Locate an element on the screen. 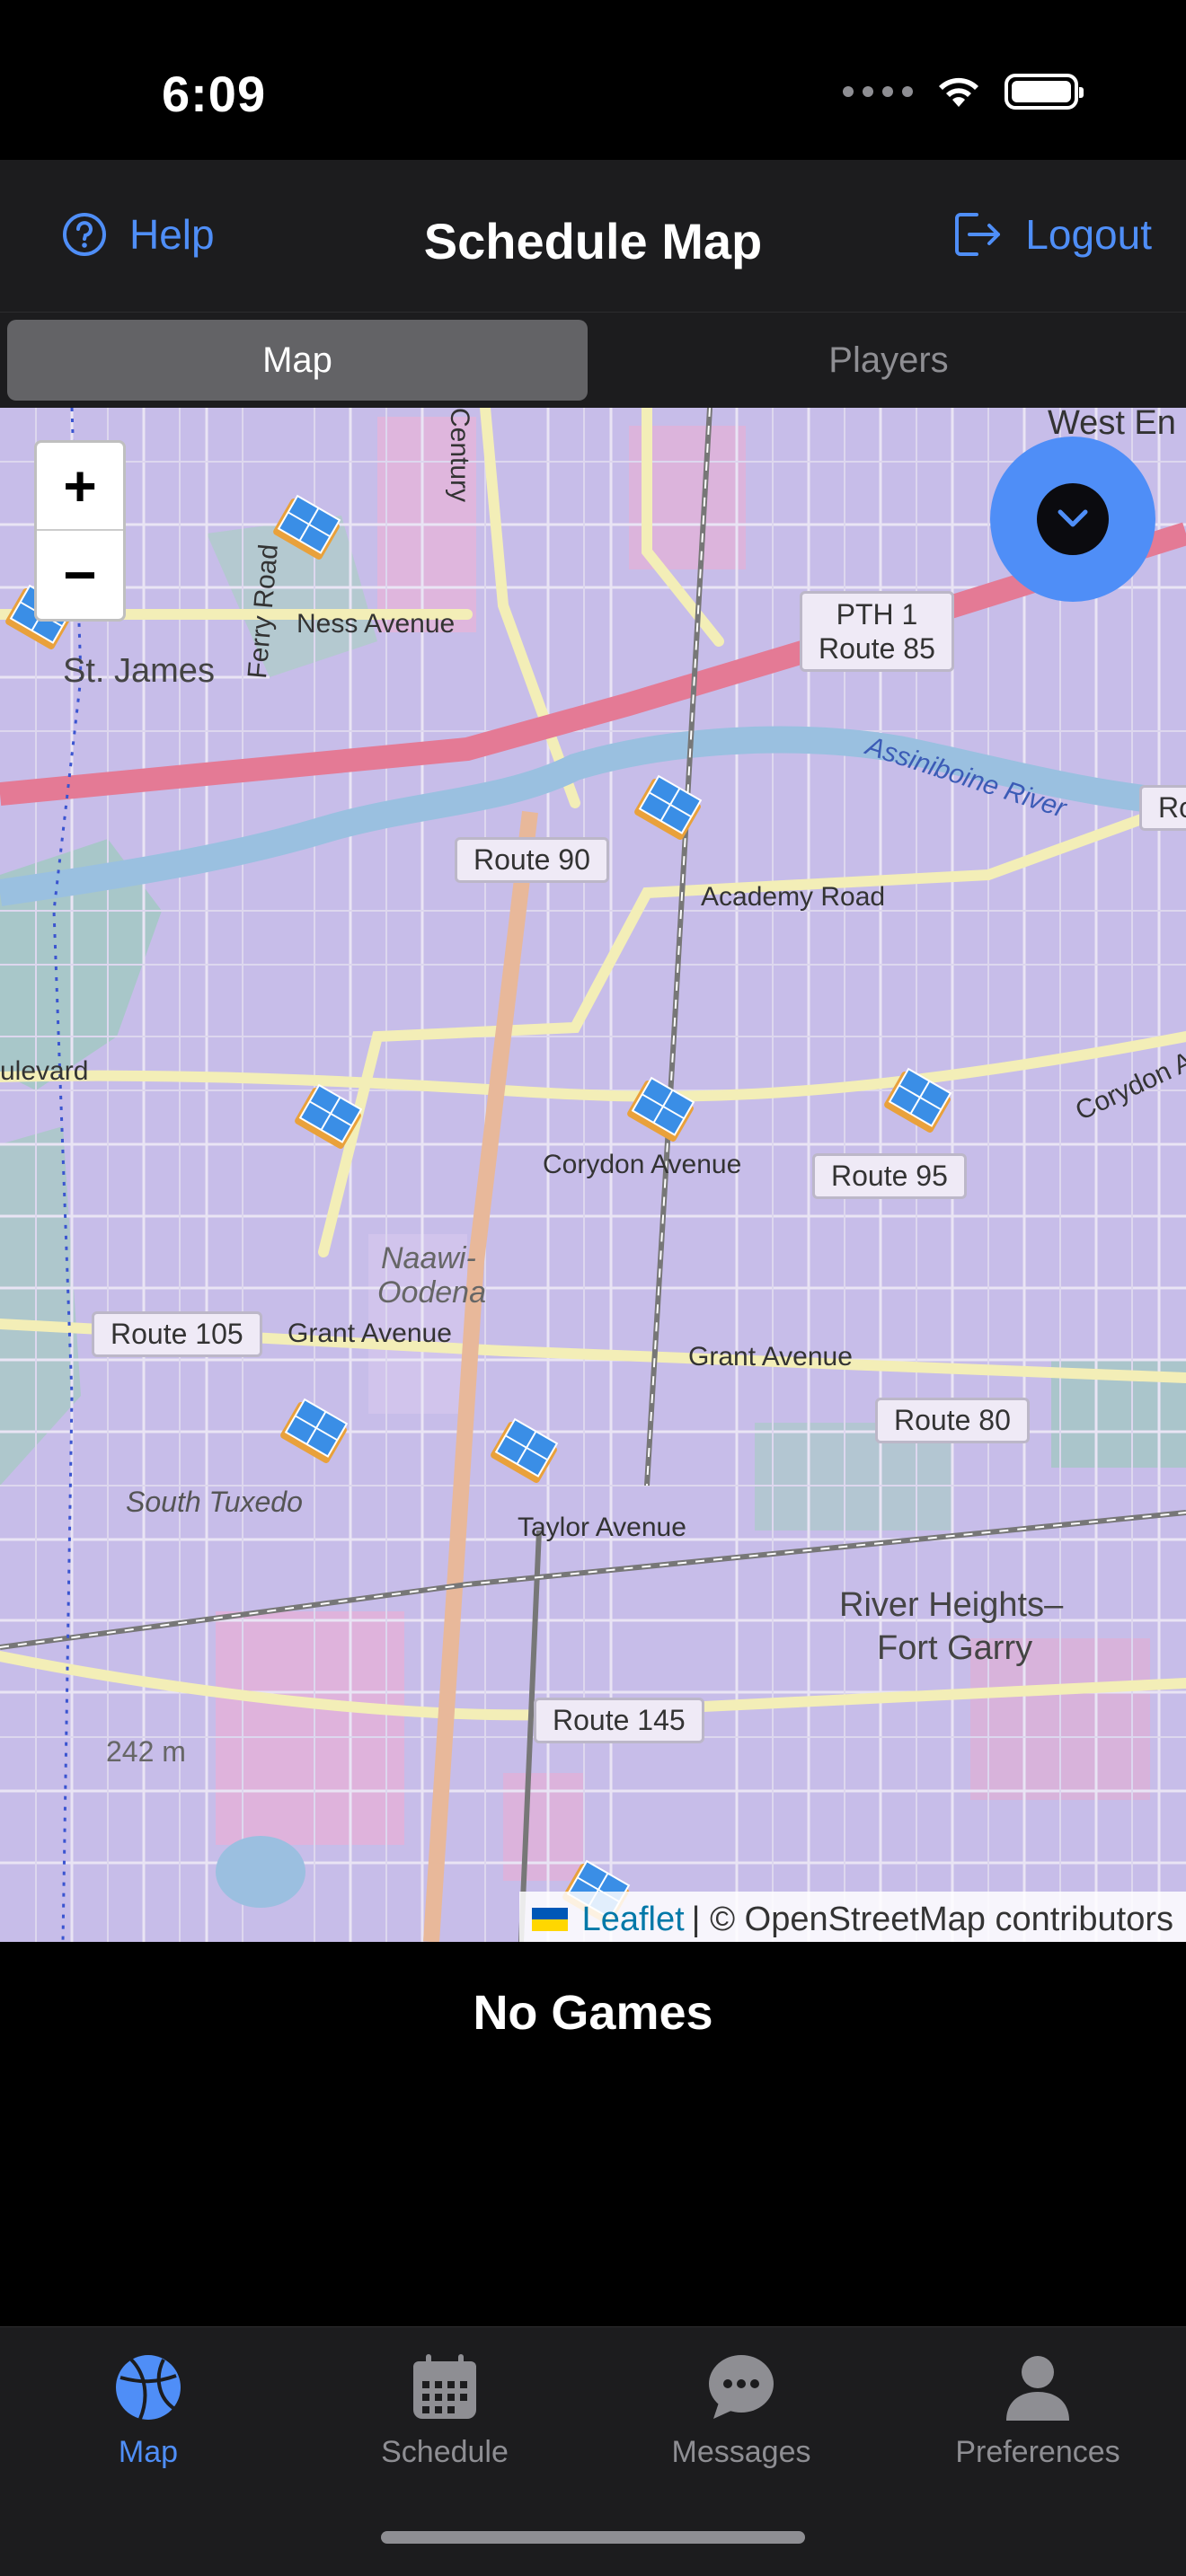  shield-route80: Route 80 is located at coordinates (952, 1420).